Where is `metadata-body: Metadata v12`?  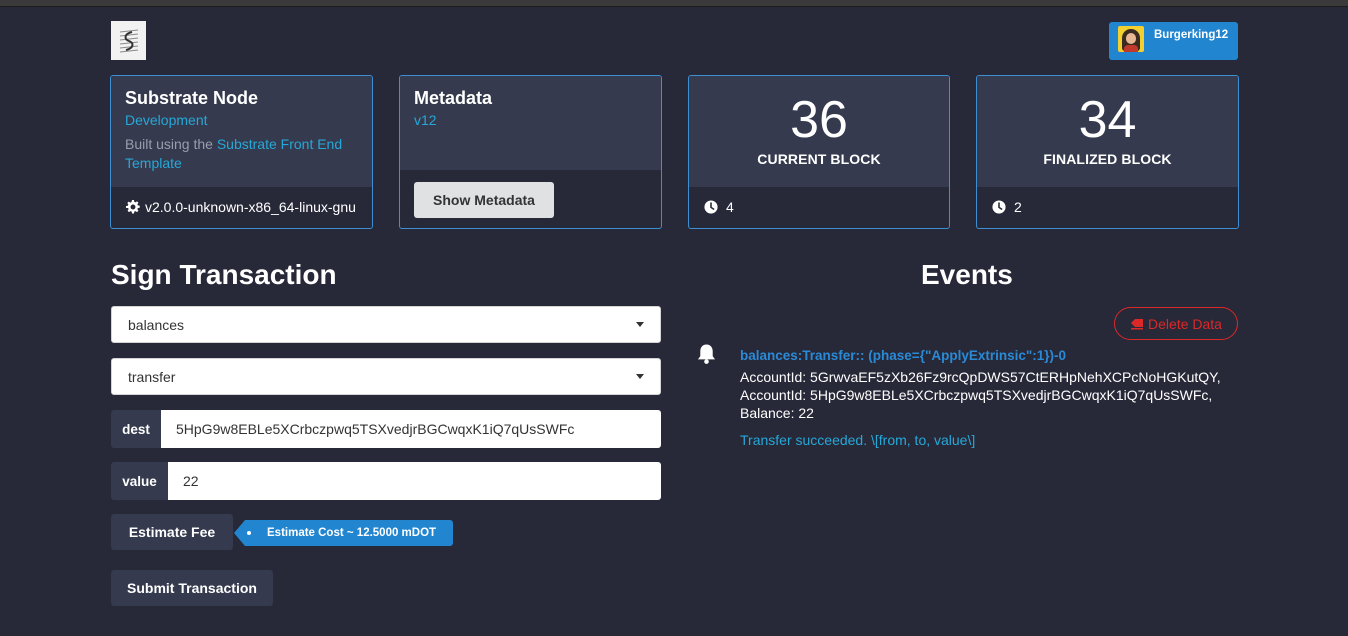 metadata-body: Metadata v12 is located at coordinates (530, 123).